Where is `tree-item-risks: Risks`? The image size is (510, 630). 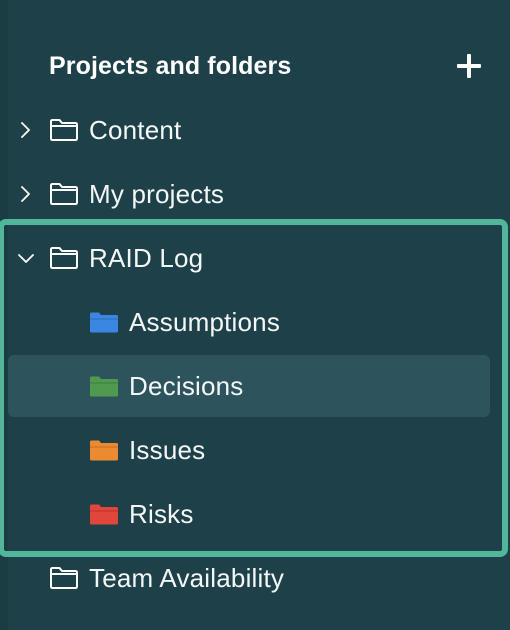 tree-item-risks: Risks is located at coordinates (249, 514).